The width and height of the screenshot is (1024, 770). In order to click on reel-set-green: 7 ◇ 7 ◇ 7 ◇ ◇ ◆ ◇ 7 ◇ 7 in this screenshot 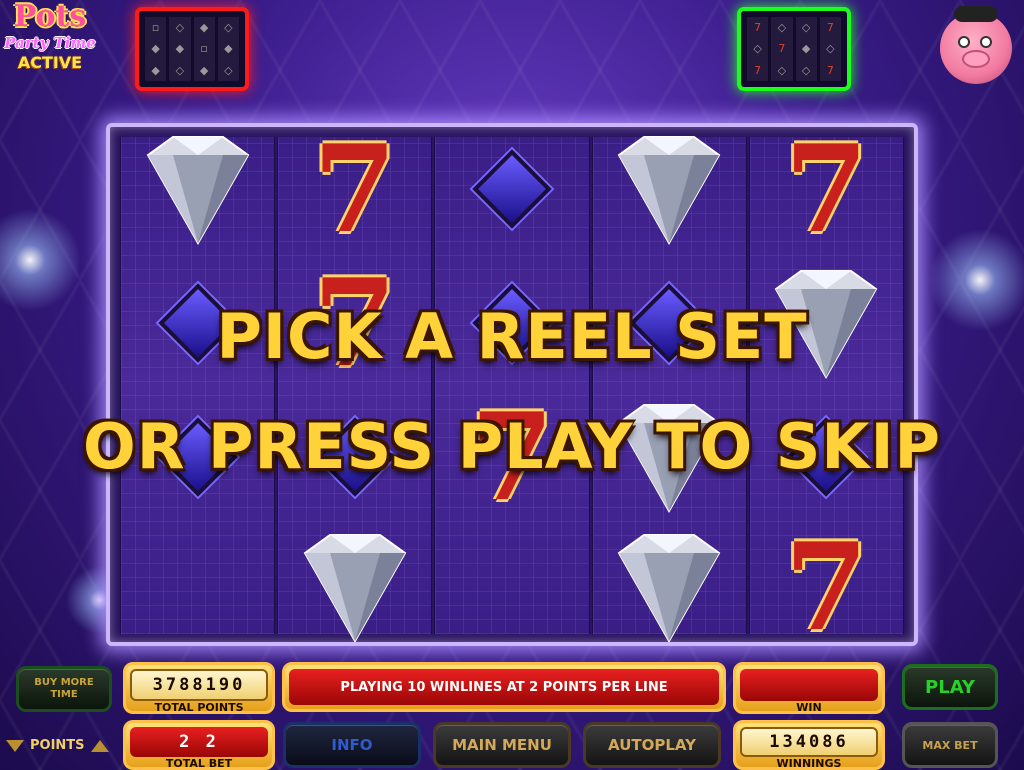, I will do `click(794, 49)`.